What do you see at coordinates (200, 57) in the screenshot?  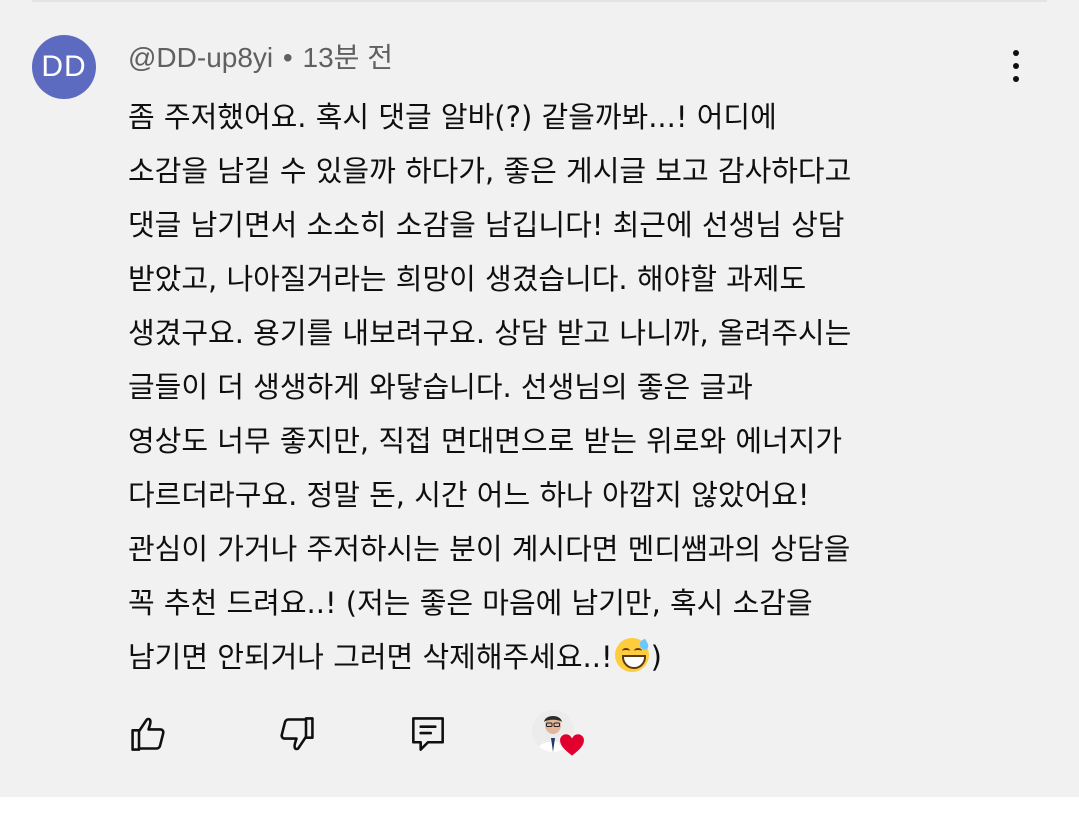 I see `author-handle: @DD-up8yi` at bounding box center [200, 57].